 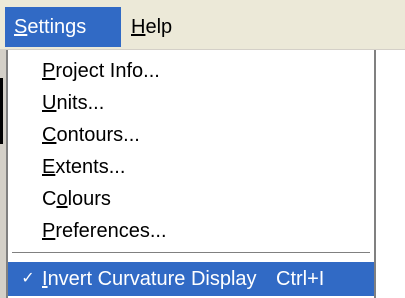 What do you see at coordinates (300, 279) in the screenshot?
I see `shortcut-label: Ctrl+I` at bounding box center [300, 279].